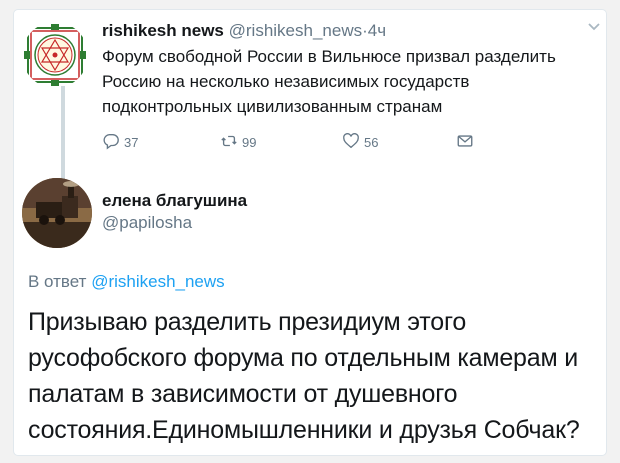  Describe the element at coordinates (249, 142) in the screenshot. I see `retweet-count: 99` at that location.